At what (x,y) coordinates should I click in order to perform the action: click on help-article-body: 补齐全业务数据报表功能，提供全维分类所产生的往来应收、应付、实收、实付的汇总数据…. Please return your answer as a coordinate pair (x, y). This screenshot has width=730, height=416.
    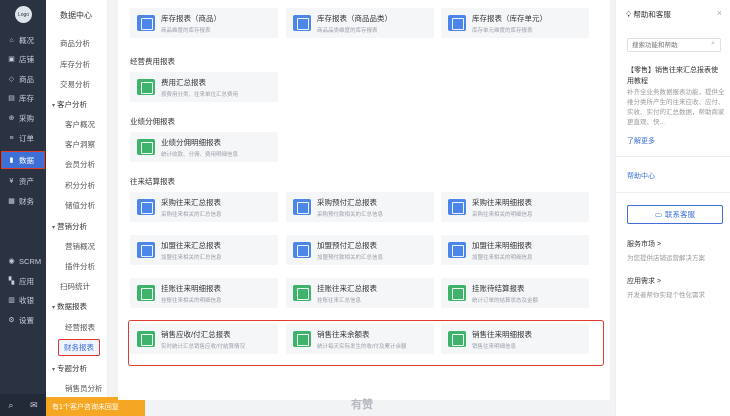
    Looking at the image, I should click on (676, 107).